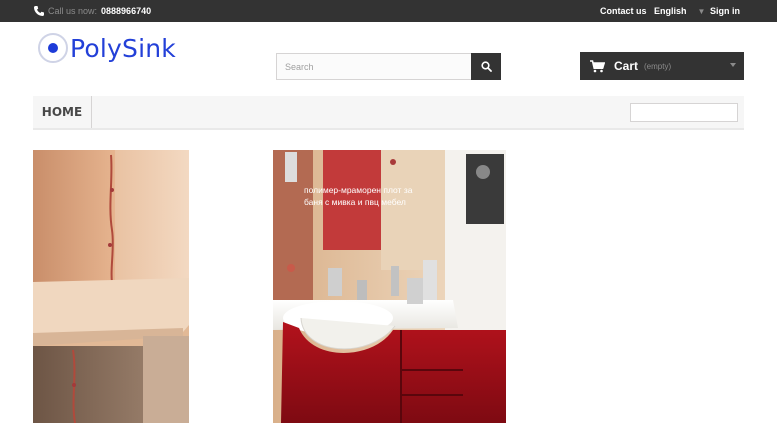 The image size is (777, 423). Describe the element at coordinates (373, 66) in the screenshot. I see `search-input` at that location.